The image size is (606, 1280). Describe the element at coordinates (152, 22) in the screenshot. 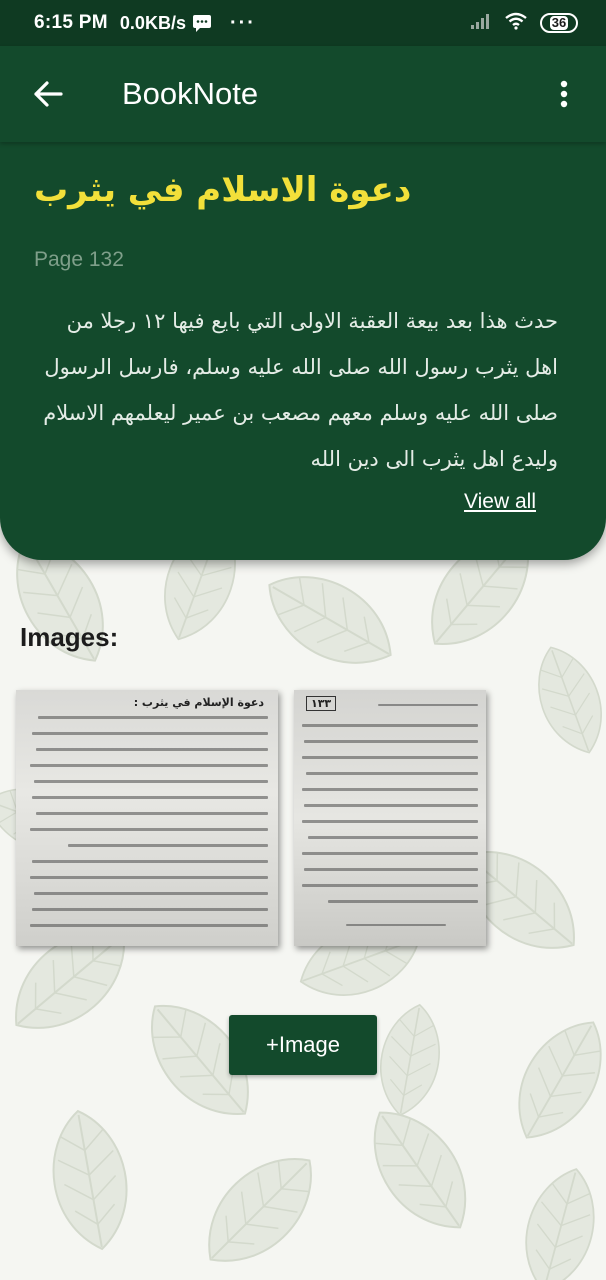

I see `network-speed: 0.0KB/s` at that location.